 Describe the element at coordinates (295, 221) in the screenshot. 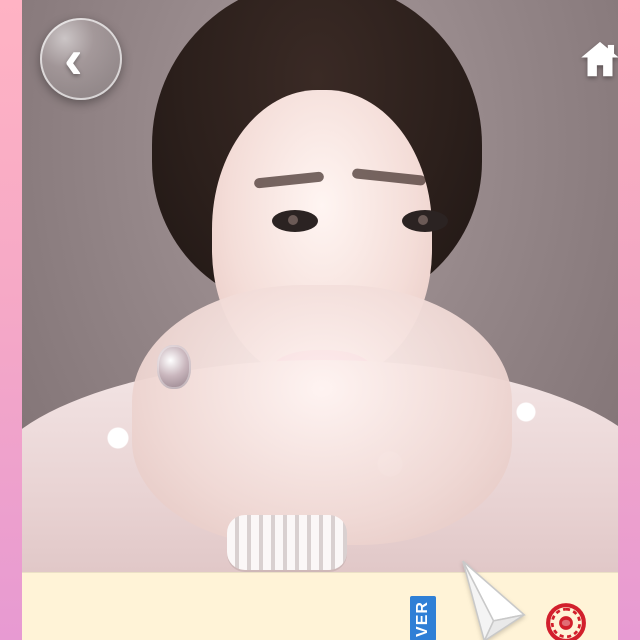

I see `left-eye` at that location.